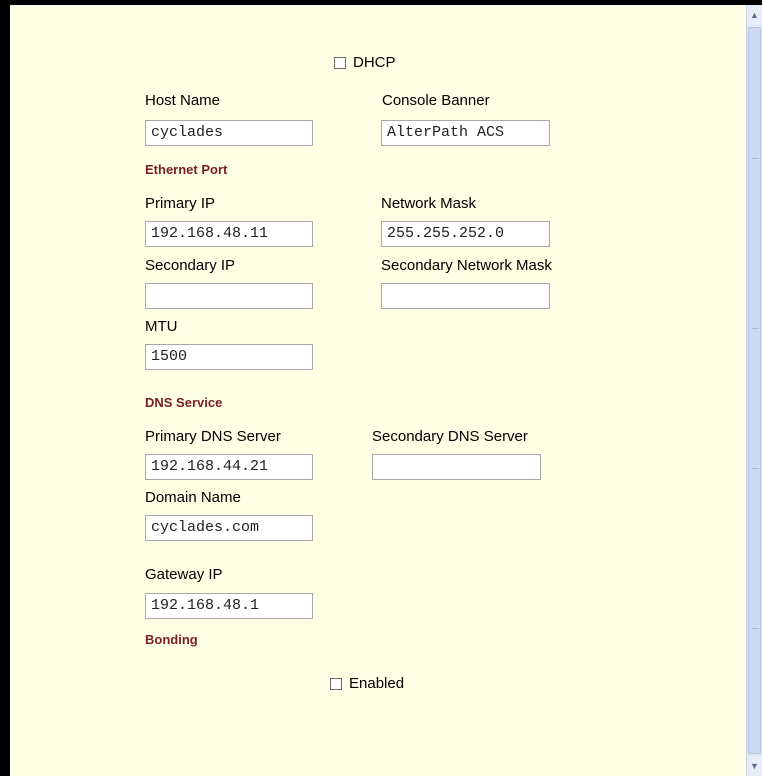 The width and height of the screenshot is (762, 776). Describe the element at coordinates (450, 436) in the screenshot. I see `secondary-dns-label: Secondary DNS Server` at that location.